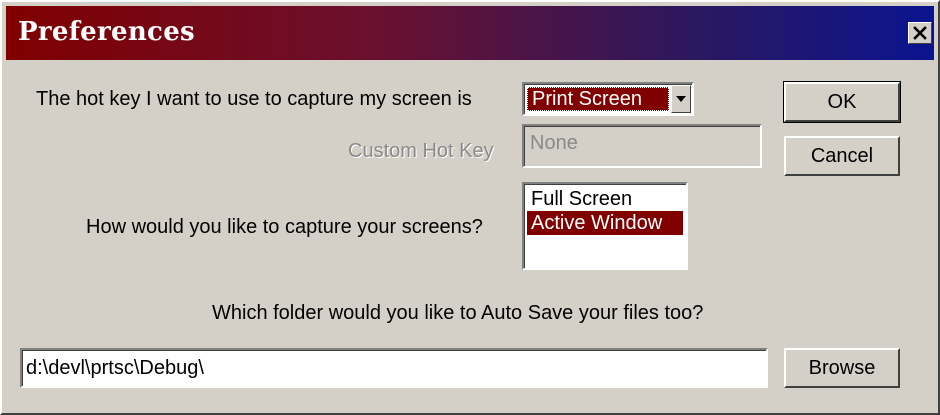 The image size is (940, 415). I want to click on hotkey-dropdown-button, so click(681, 99).